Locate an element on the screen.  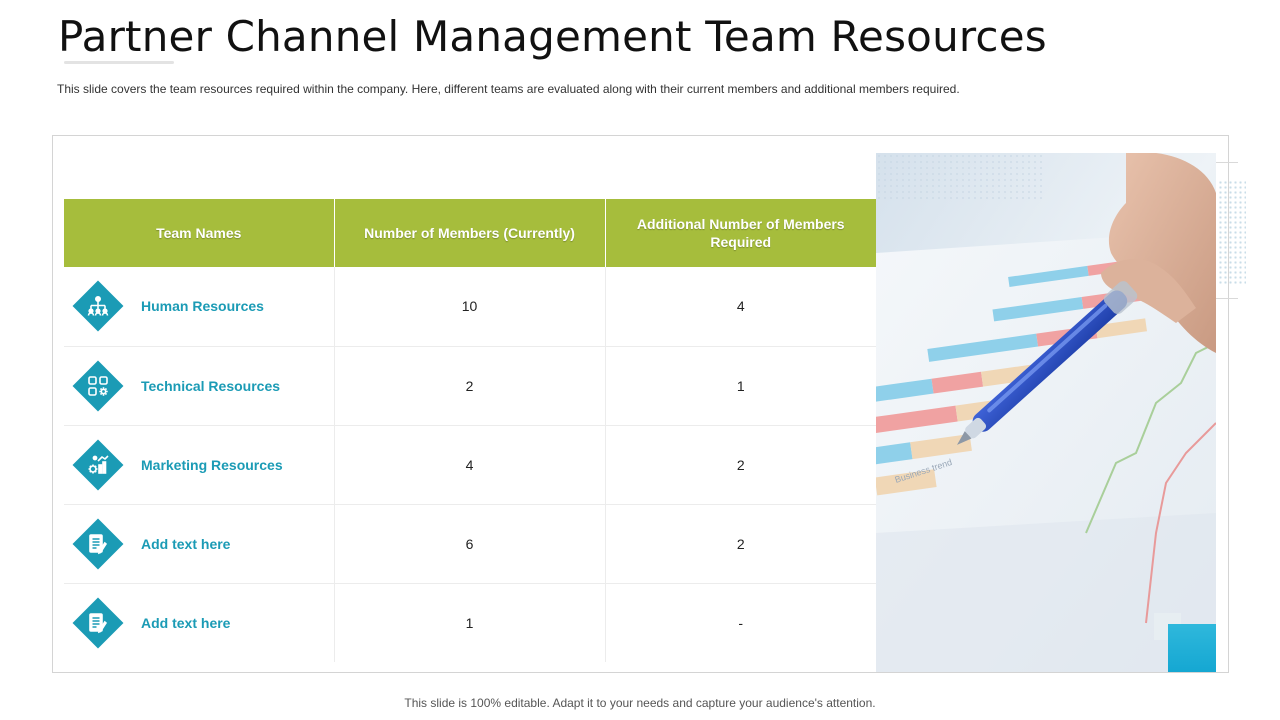
title-underline is located at coordinates (119, 62).